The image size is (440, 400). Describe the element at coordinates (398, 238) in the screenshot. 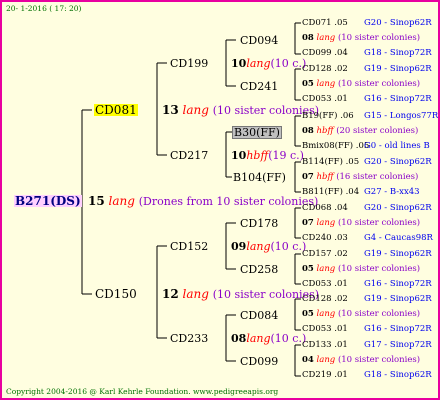

I see `gen4-bot-source: G4 - Caucas98R` at that location.